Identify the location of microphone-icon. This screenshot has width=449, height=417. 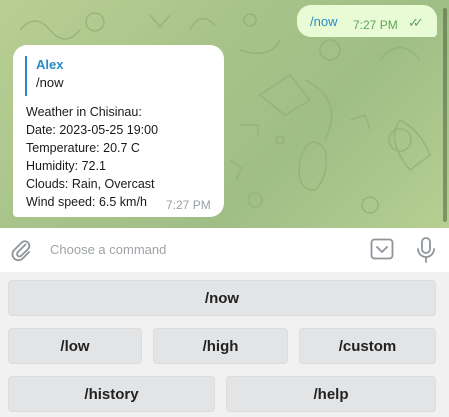
(426, 250).